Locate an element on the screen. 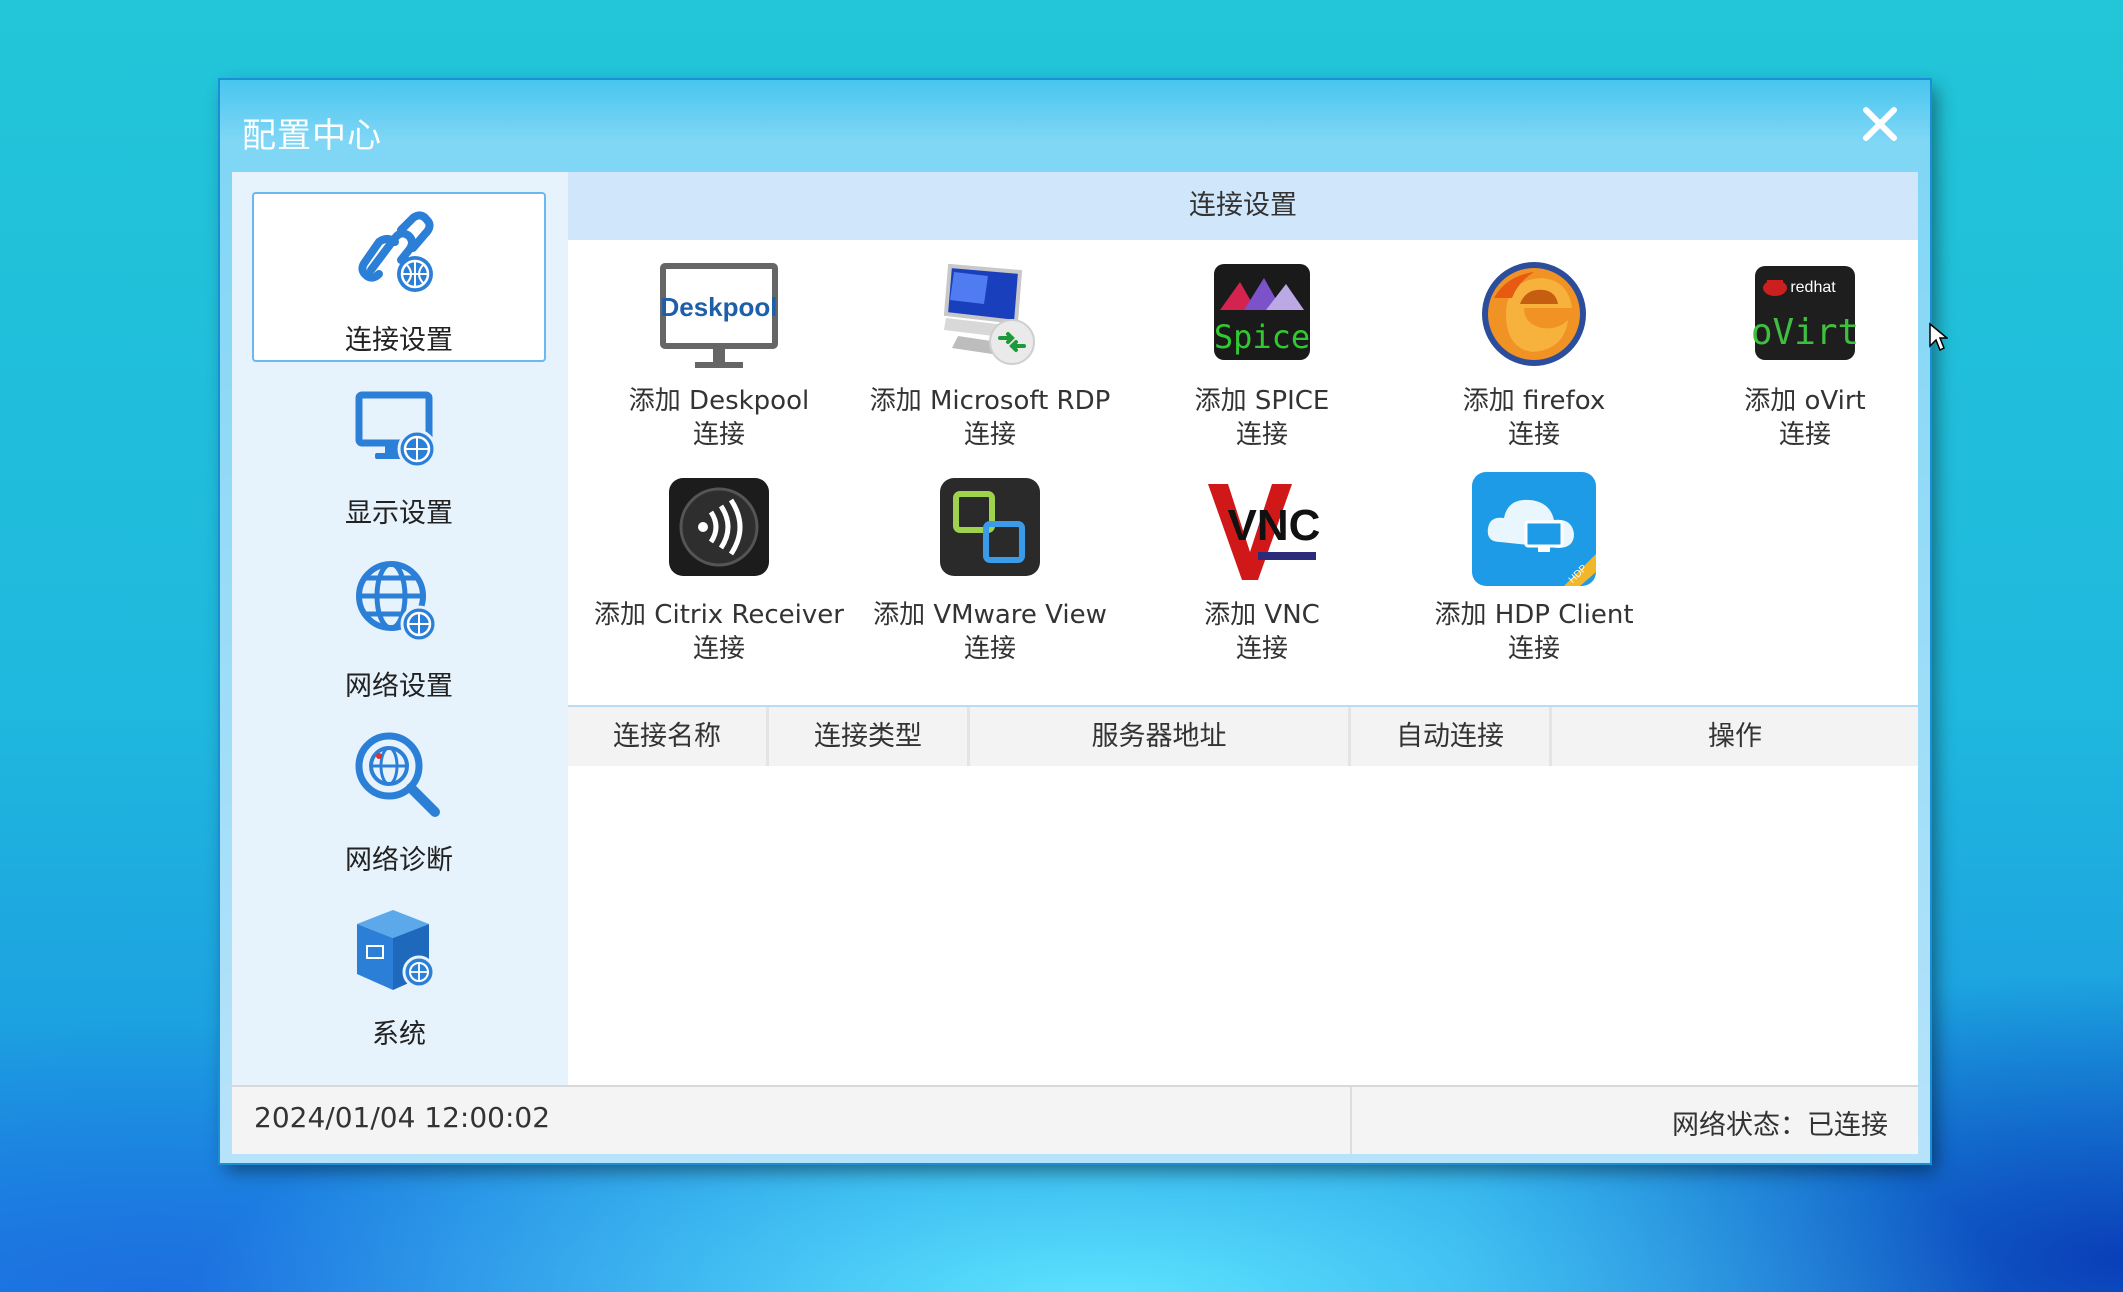  add-hdp-client-tile: HDP 添加 HDP Client 连接 is located at coordinates (1534, 574).